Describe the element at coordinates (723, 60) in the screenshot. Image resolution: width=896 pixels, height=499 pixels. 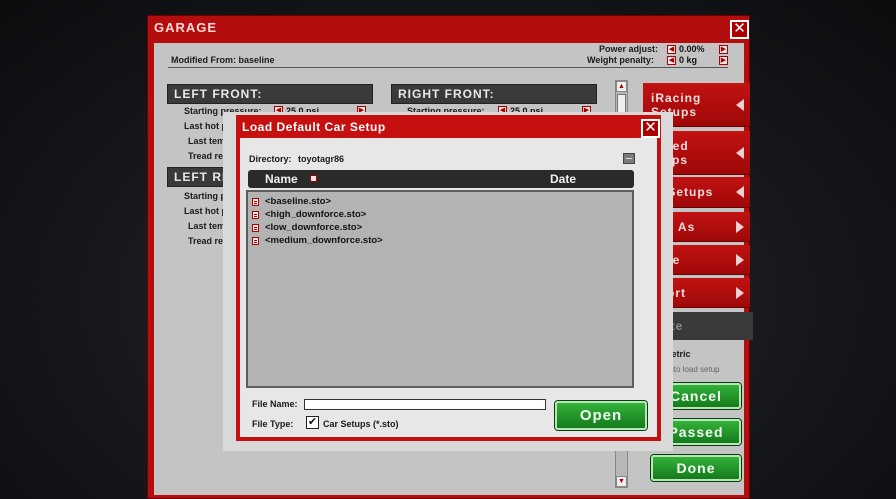
I see `weight-penalty-increase-icon: ▶` at that location.